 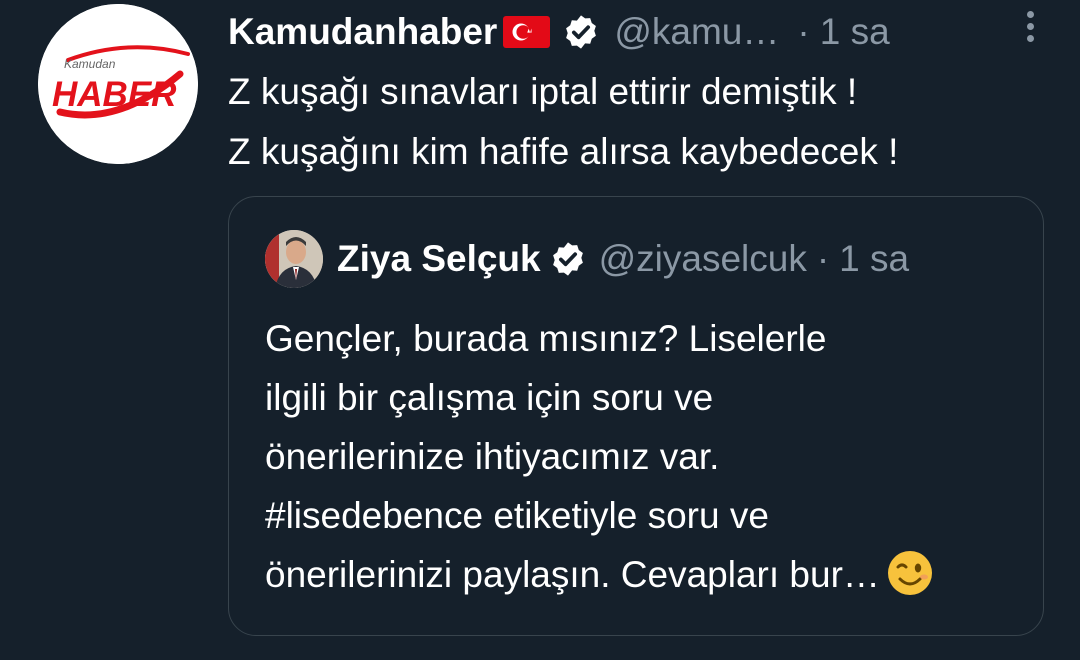 I want to click on quoted-text-line: Gençler, burada mısınız? Liselerle, so click(x=546, y=338).